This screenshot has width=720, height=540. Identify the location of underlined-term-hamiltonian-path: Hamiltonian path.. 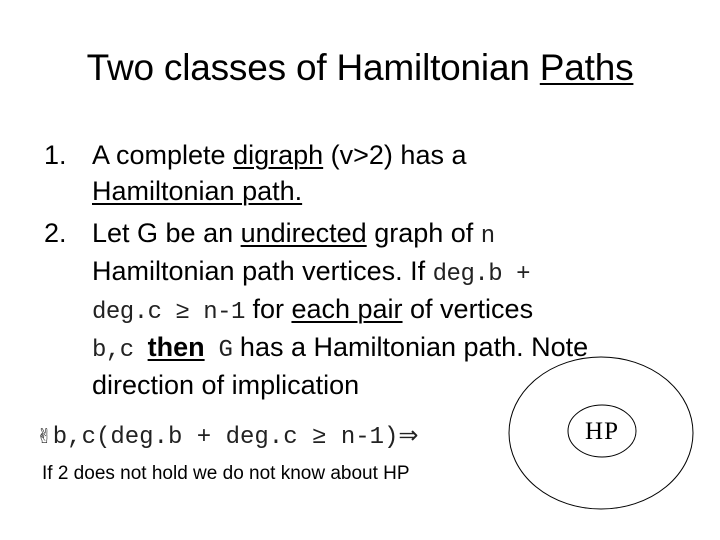
(197, 191).